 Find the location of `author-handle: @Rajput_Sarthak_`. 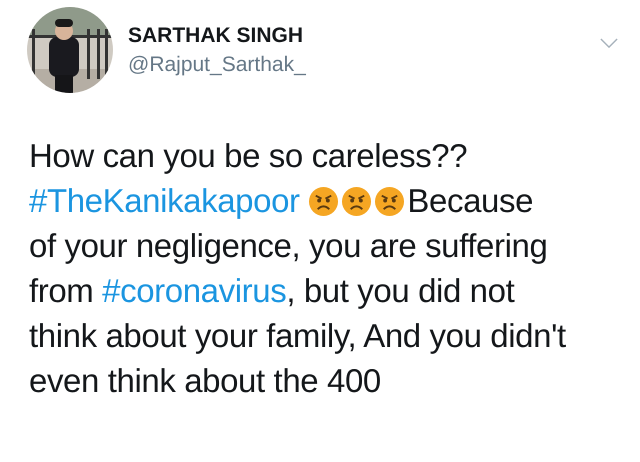

author-handle: @Rajput_Sarthak_ is located at coordinates (217, 65).